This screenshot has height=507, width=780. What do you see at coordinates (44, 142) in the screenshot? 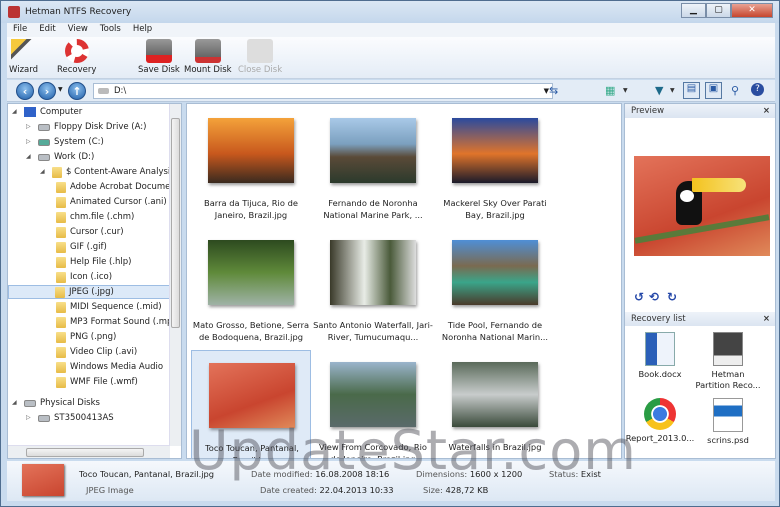
I see `system-drive-icon` at bounding box center [44, 142].